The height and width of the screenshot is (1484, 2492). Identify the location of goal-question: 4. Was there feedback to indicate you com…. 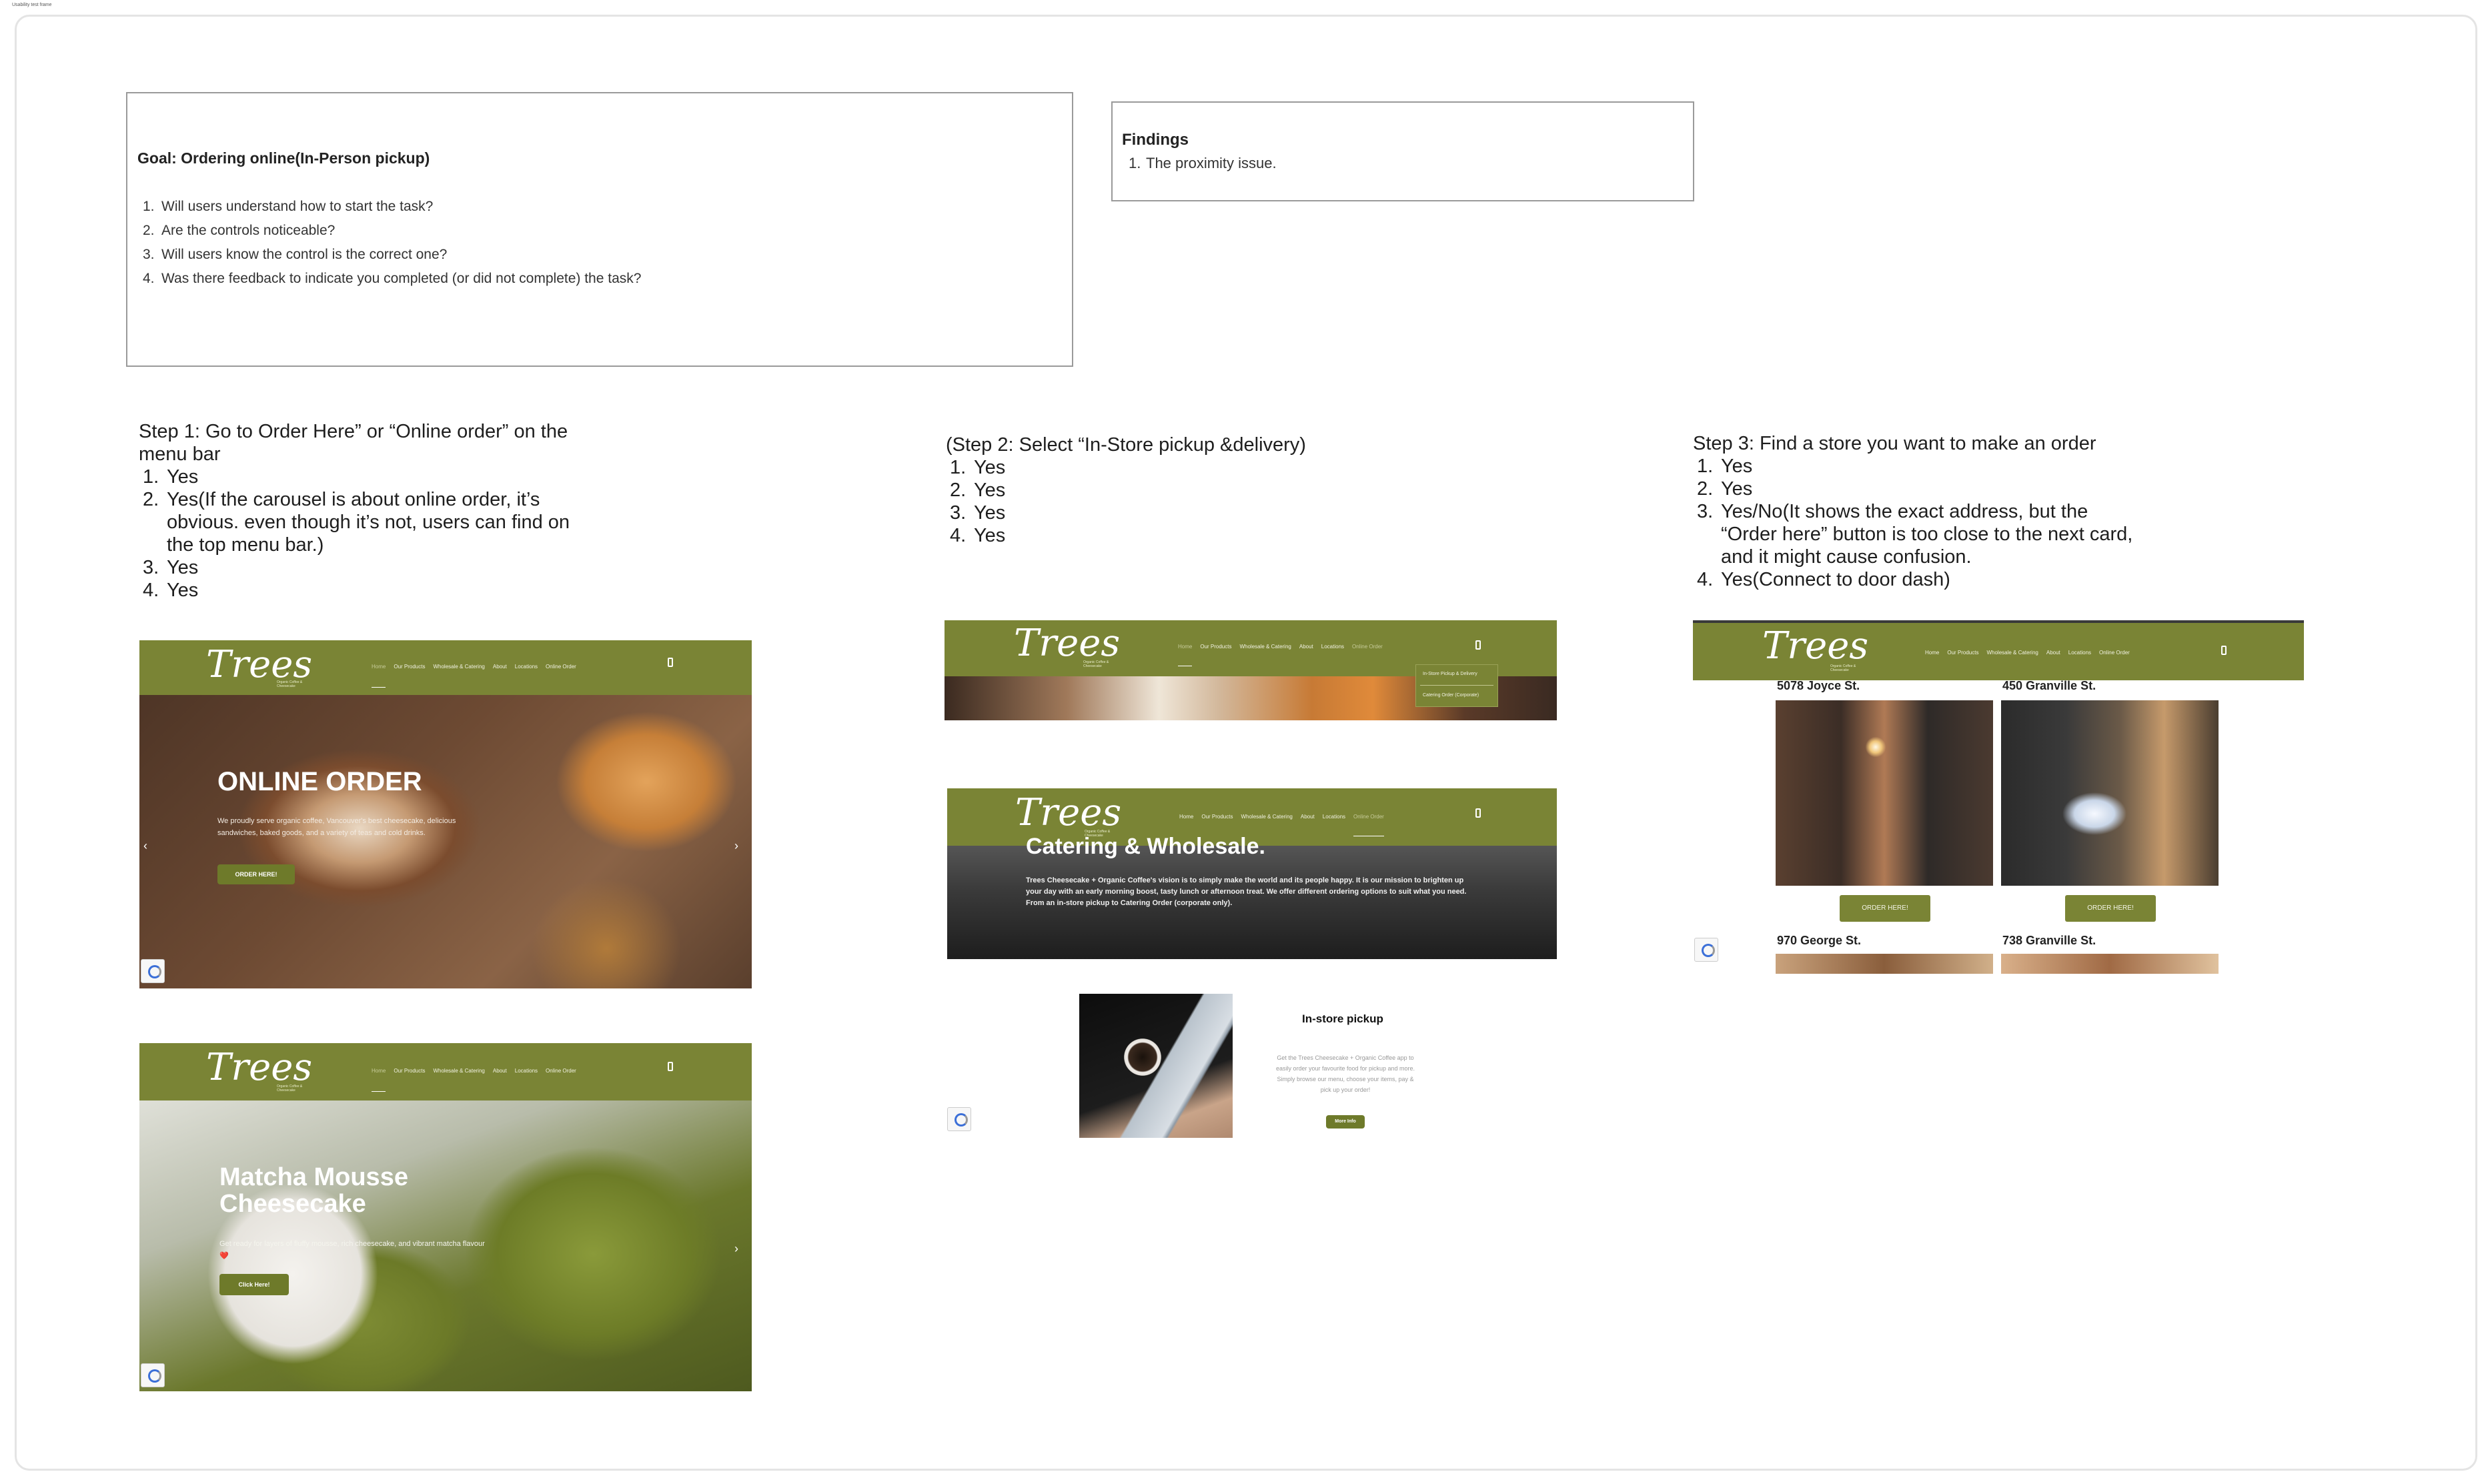
(392, 278).